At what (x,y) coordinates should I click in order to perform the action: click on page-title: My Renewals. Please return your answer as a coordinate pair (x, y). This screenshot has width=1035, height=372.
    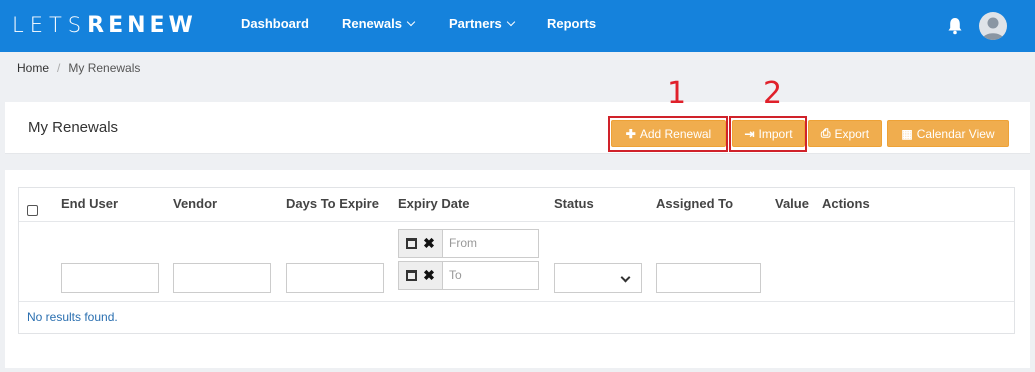
    Looking at the image, I should click on (73, 127).